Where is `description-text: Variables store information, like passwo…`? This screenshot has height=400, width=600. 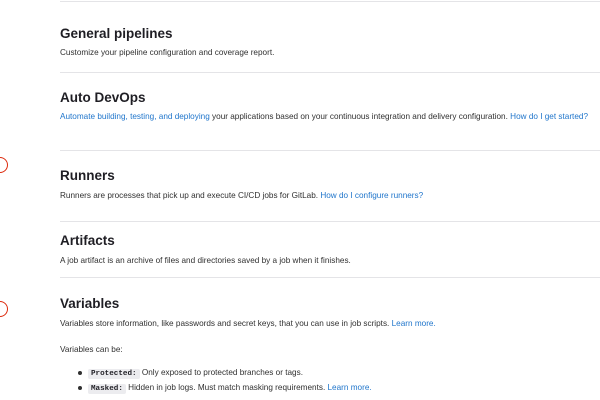
description-text: Variables store information, like passwo… is located at coordinates (226, 323).